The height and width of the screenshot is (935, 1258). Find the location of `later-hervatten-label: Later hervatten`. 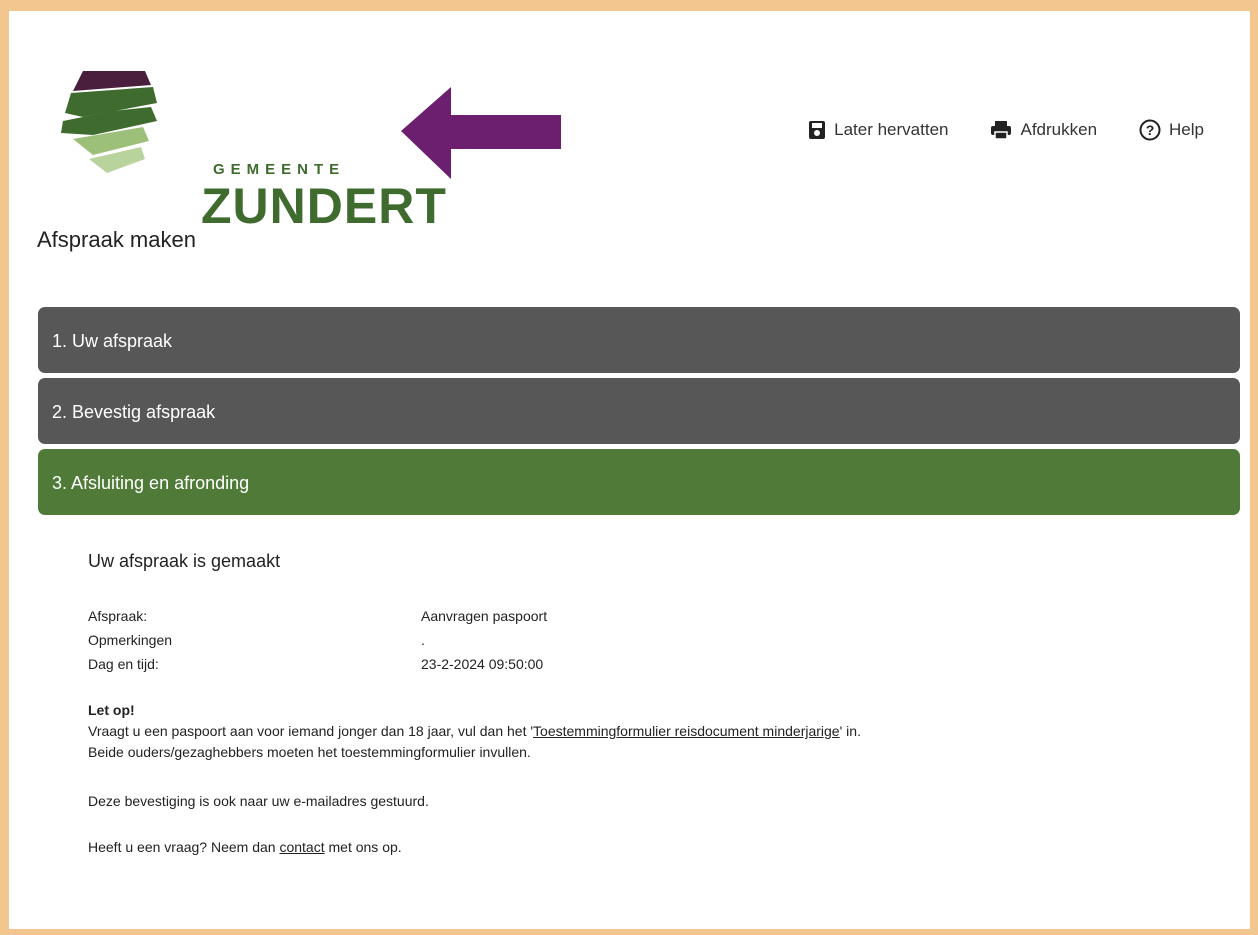

later-hervatten-label: Later hervatten is located at coordinates (891, 129).